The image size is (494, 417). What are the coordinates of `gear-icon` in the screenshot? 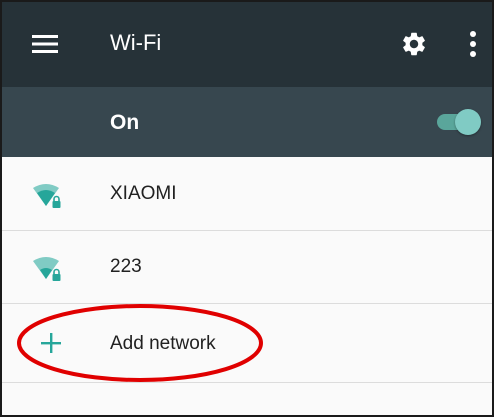 It's located at (414, 44).